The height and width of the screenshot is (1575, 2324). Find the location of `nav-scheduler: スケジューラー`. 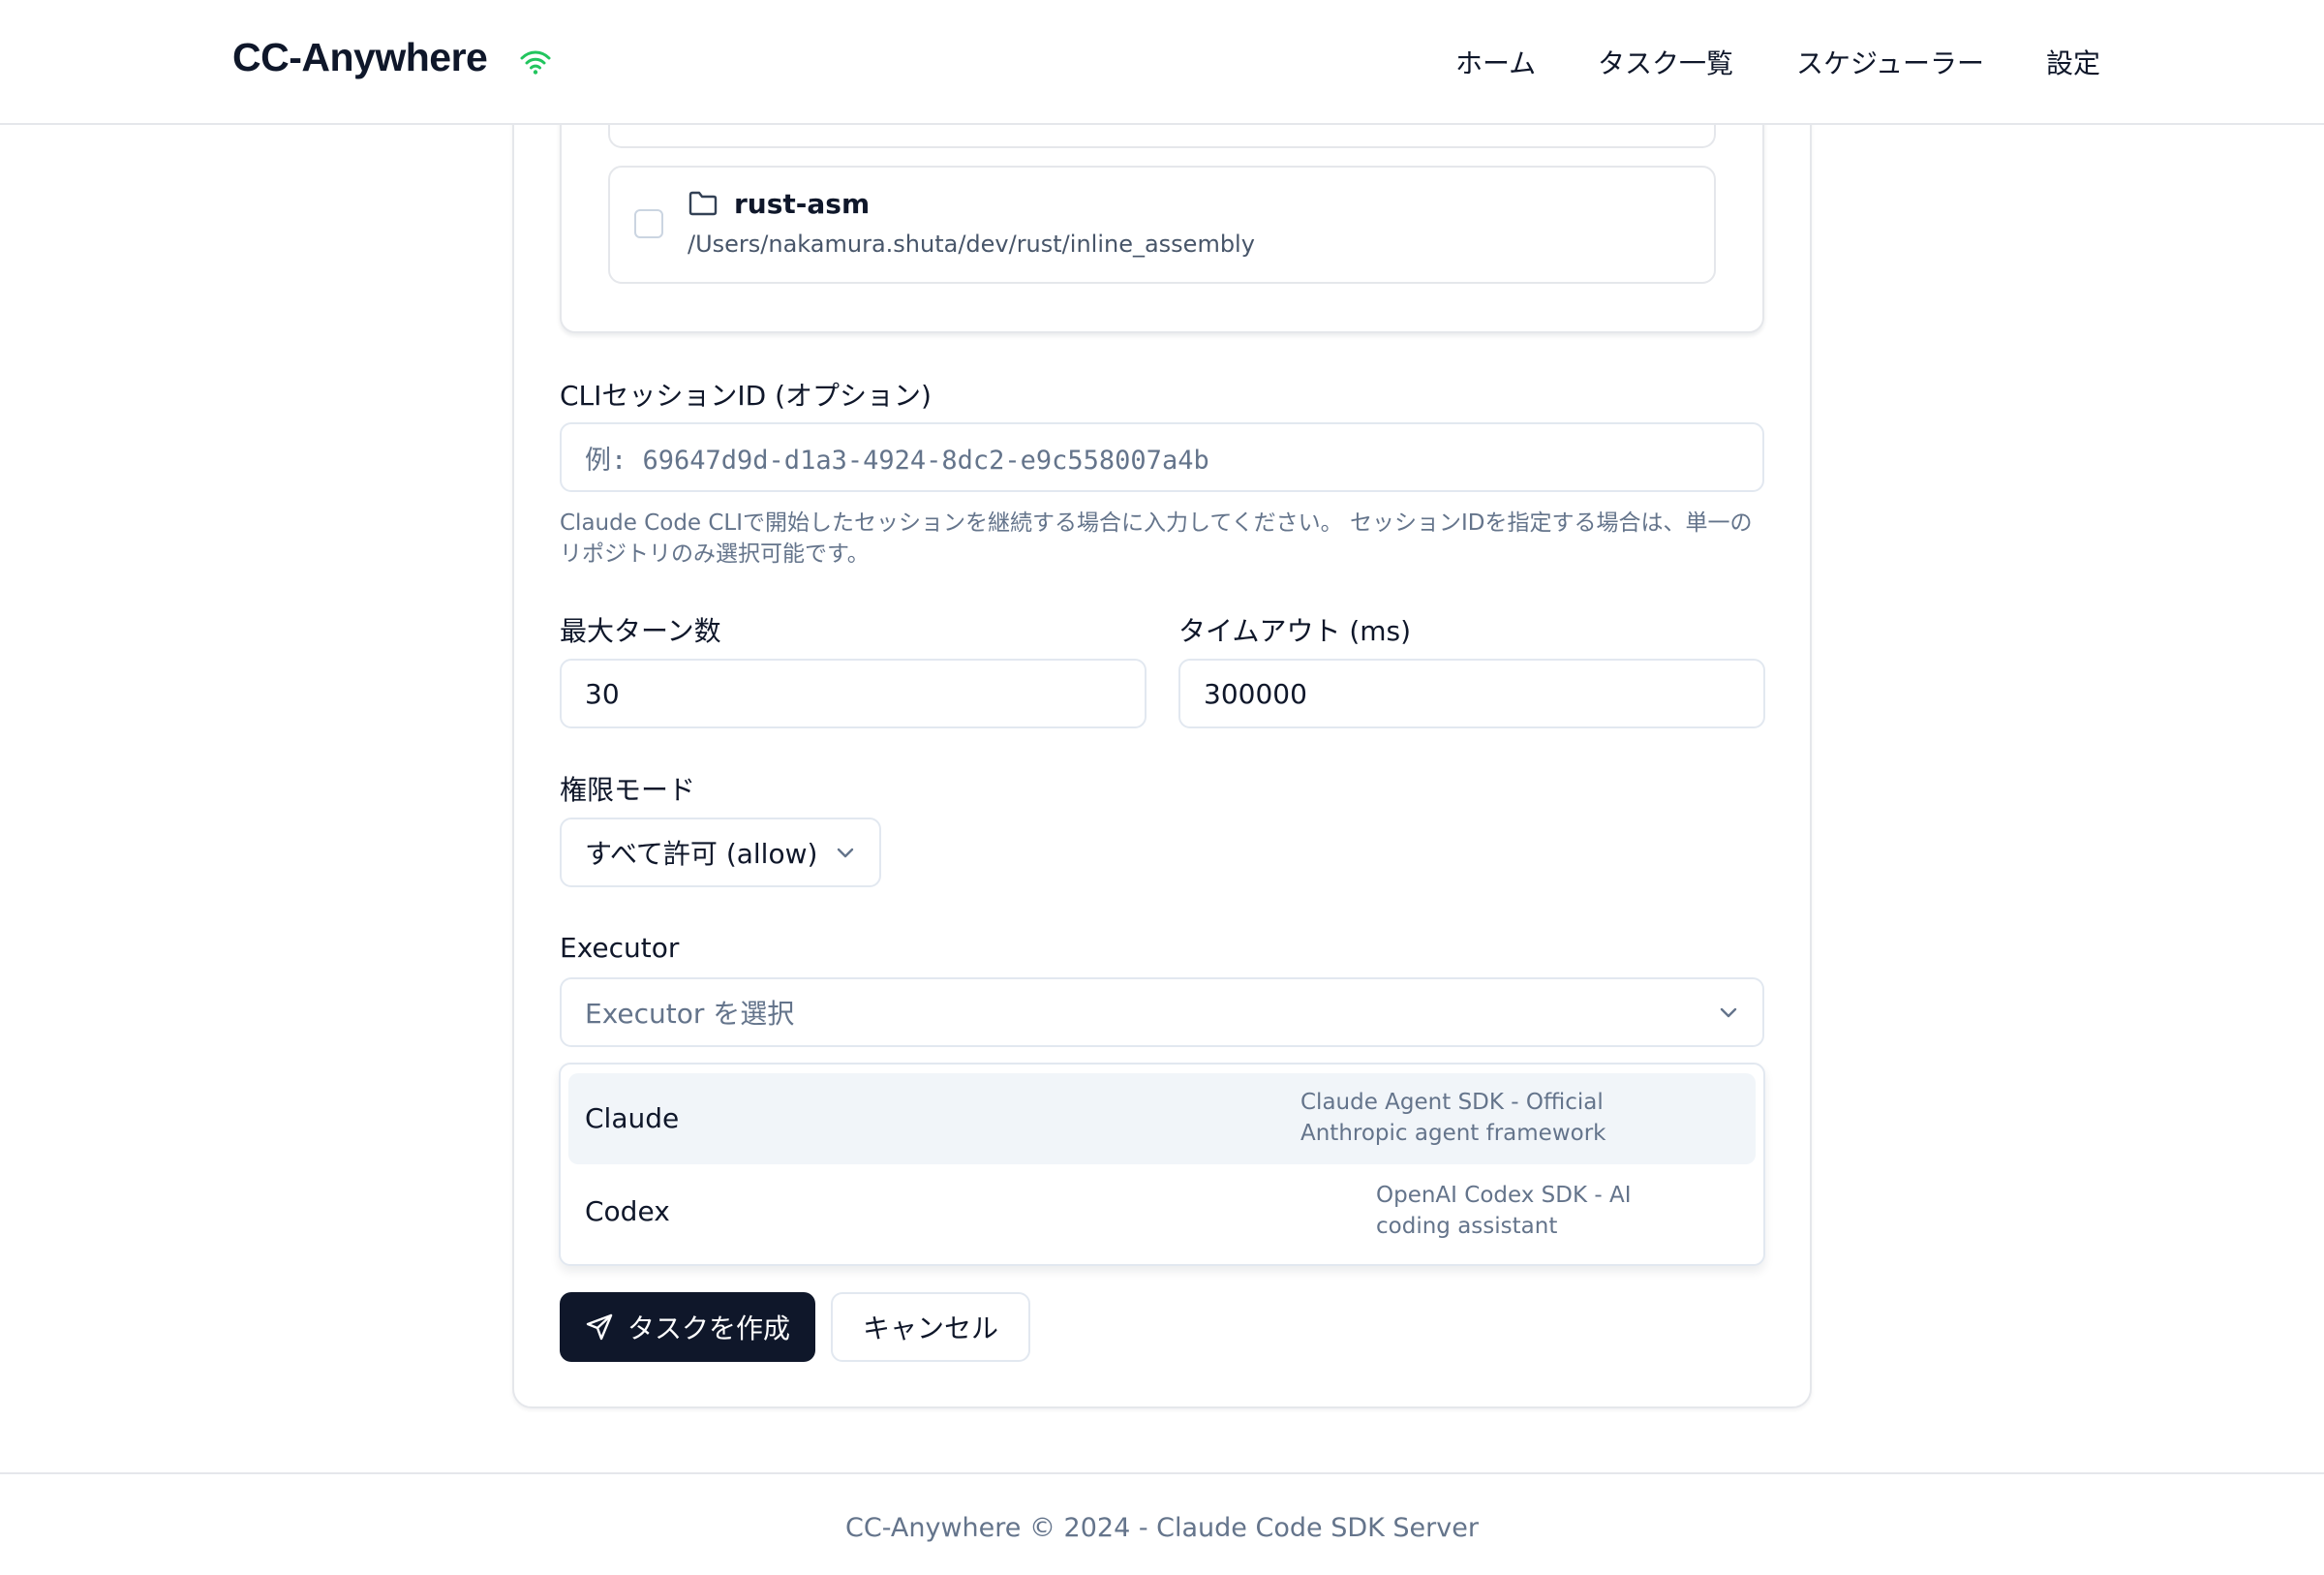

nav-scheduler: スケジューラー is located at coordinates (1890, 62).